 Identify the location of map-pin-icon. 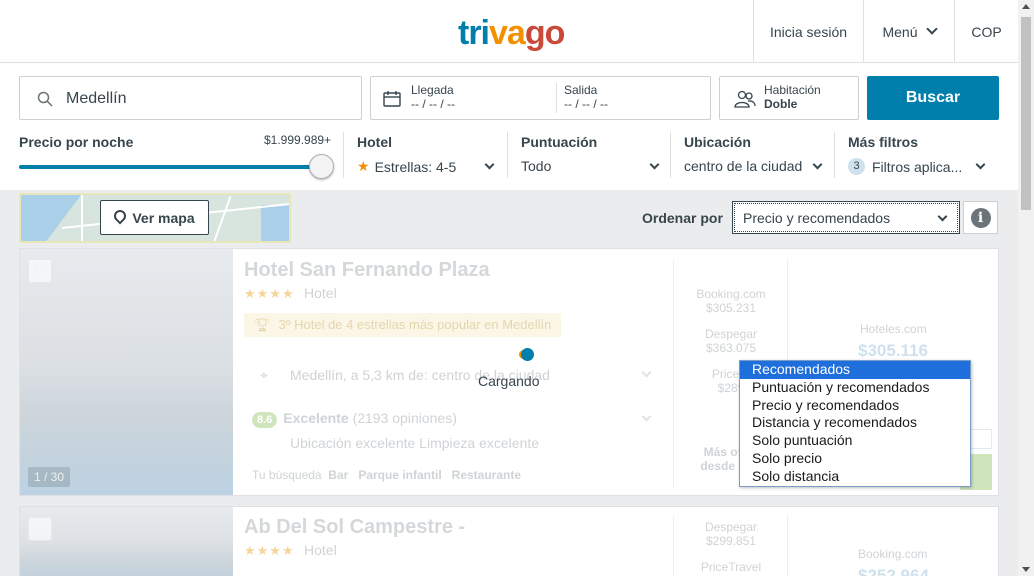
(120, 215).